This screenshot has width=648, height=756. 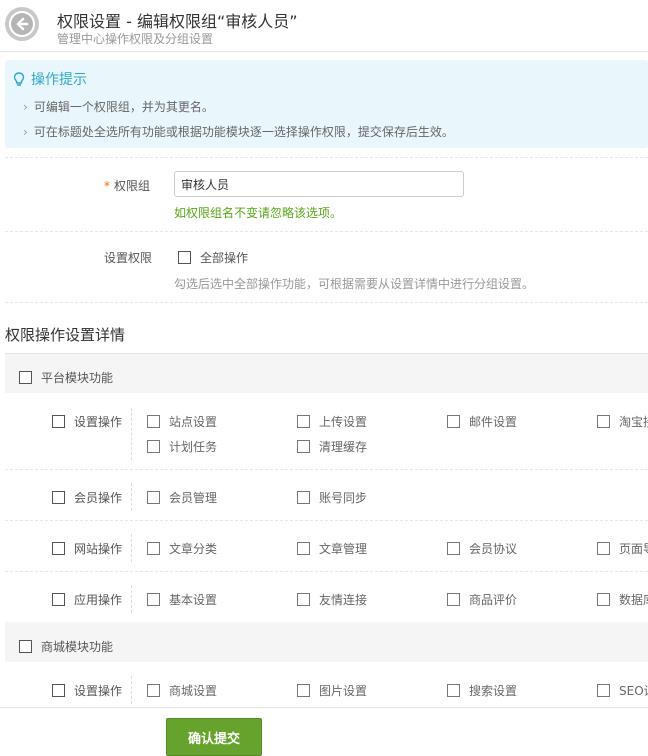 What do you see at coordinates (332, 548) in the screenshot?
I see `checkbox-article-management: 文章管理` at bounding box center [332, 548].